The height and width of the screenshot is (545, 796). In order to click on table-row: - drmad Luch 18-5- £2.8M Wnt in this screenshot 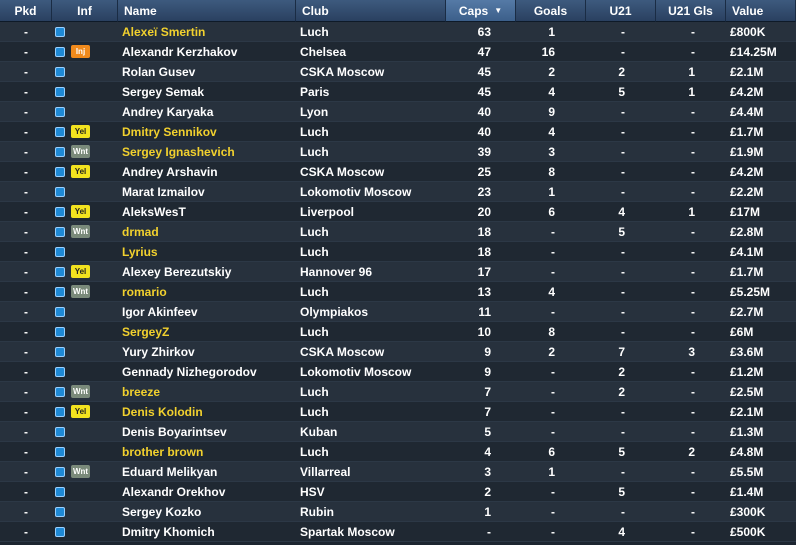, I will do `click(398, 232)`.